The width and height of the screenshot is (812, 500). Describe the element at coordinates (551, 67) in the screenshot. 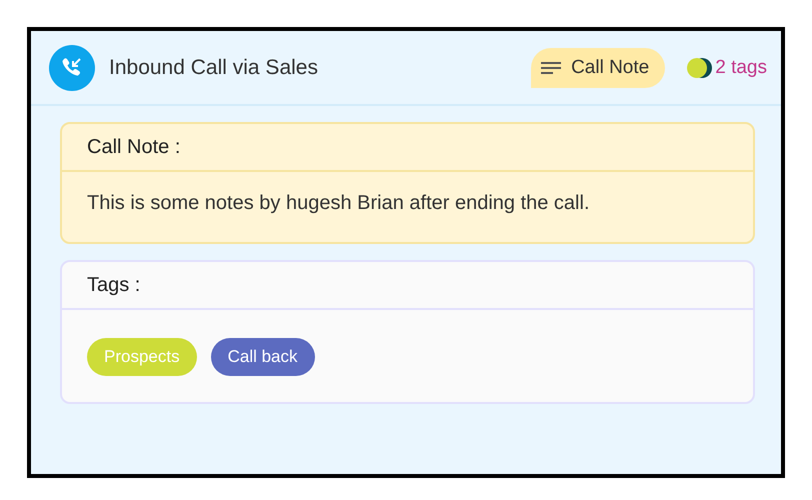

I see `notes-icon` at that location.